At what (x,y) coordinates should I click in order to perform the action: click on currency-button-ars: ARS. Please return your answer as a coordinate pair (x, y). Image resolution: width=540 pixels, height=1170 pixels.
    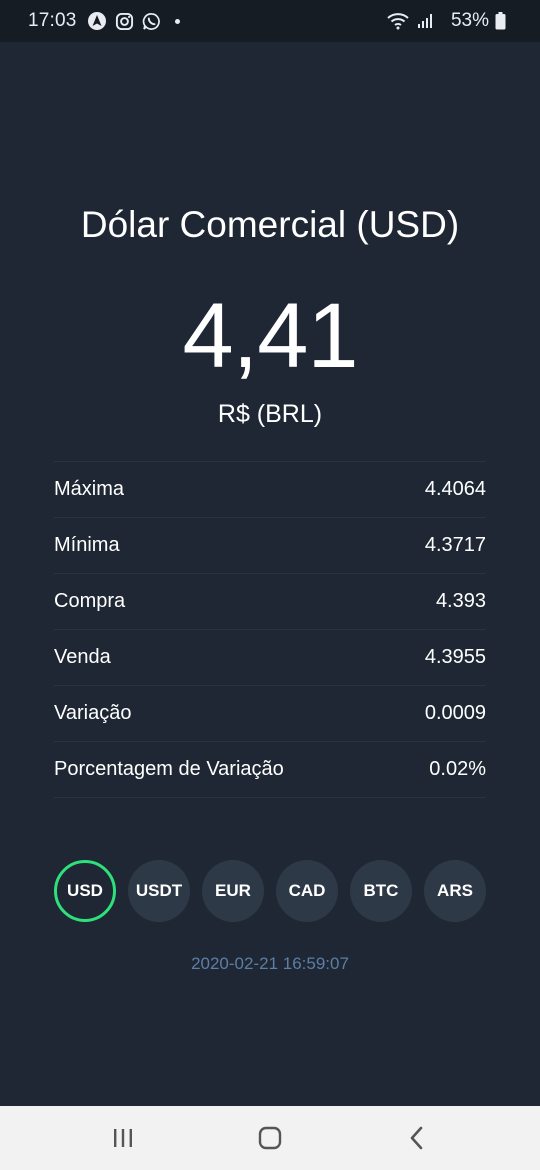
    Looking at the image, I should click on (455, 891).